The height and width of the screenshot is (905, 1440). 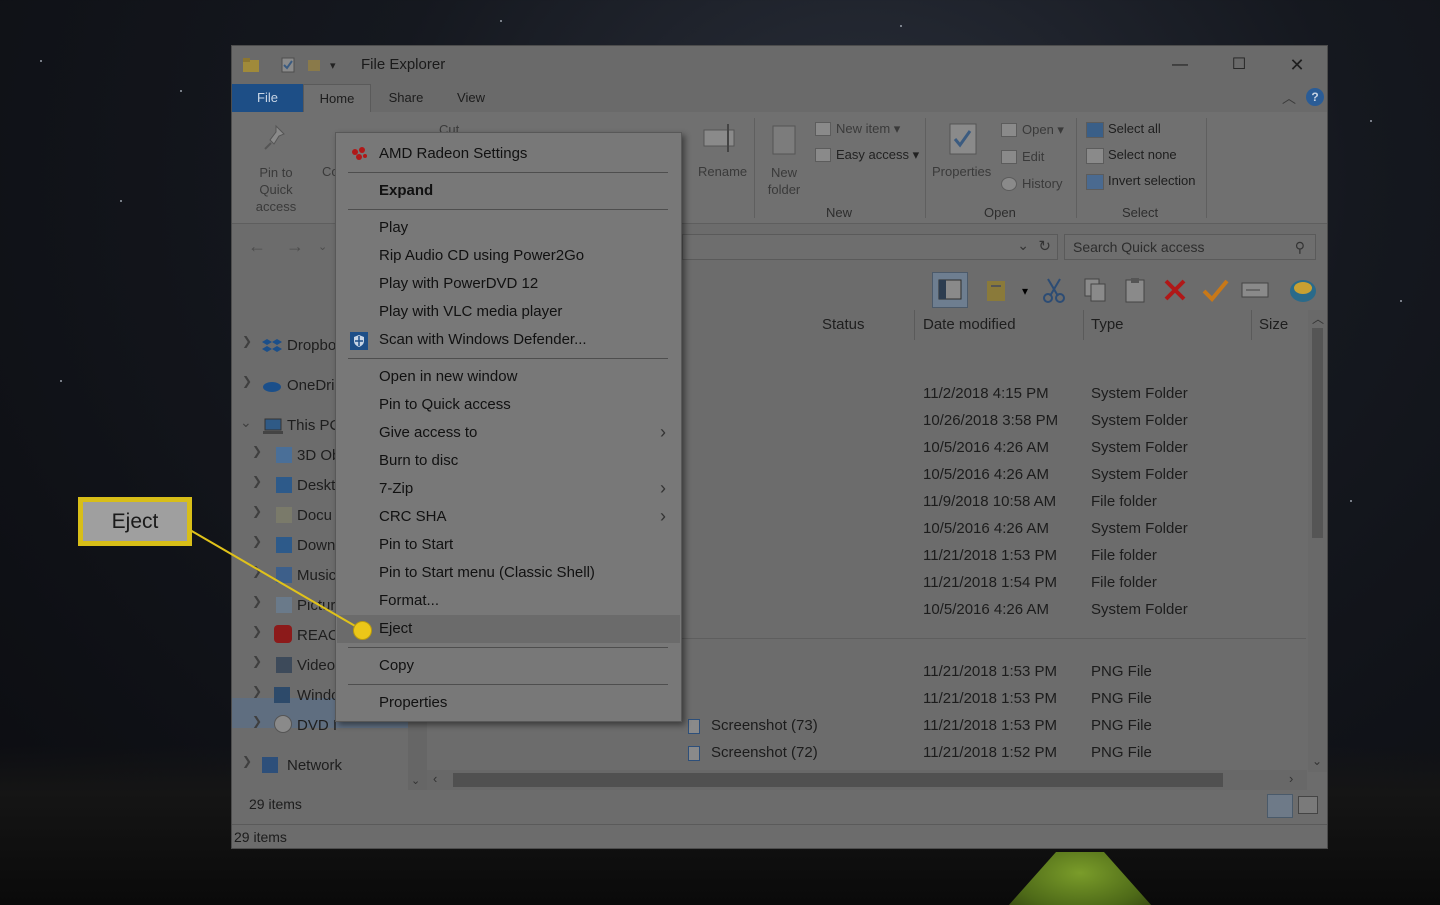 I want to click on scroll-up-icon: ︿, so click(x=1318, y=318).